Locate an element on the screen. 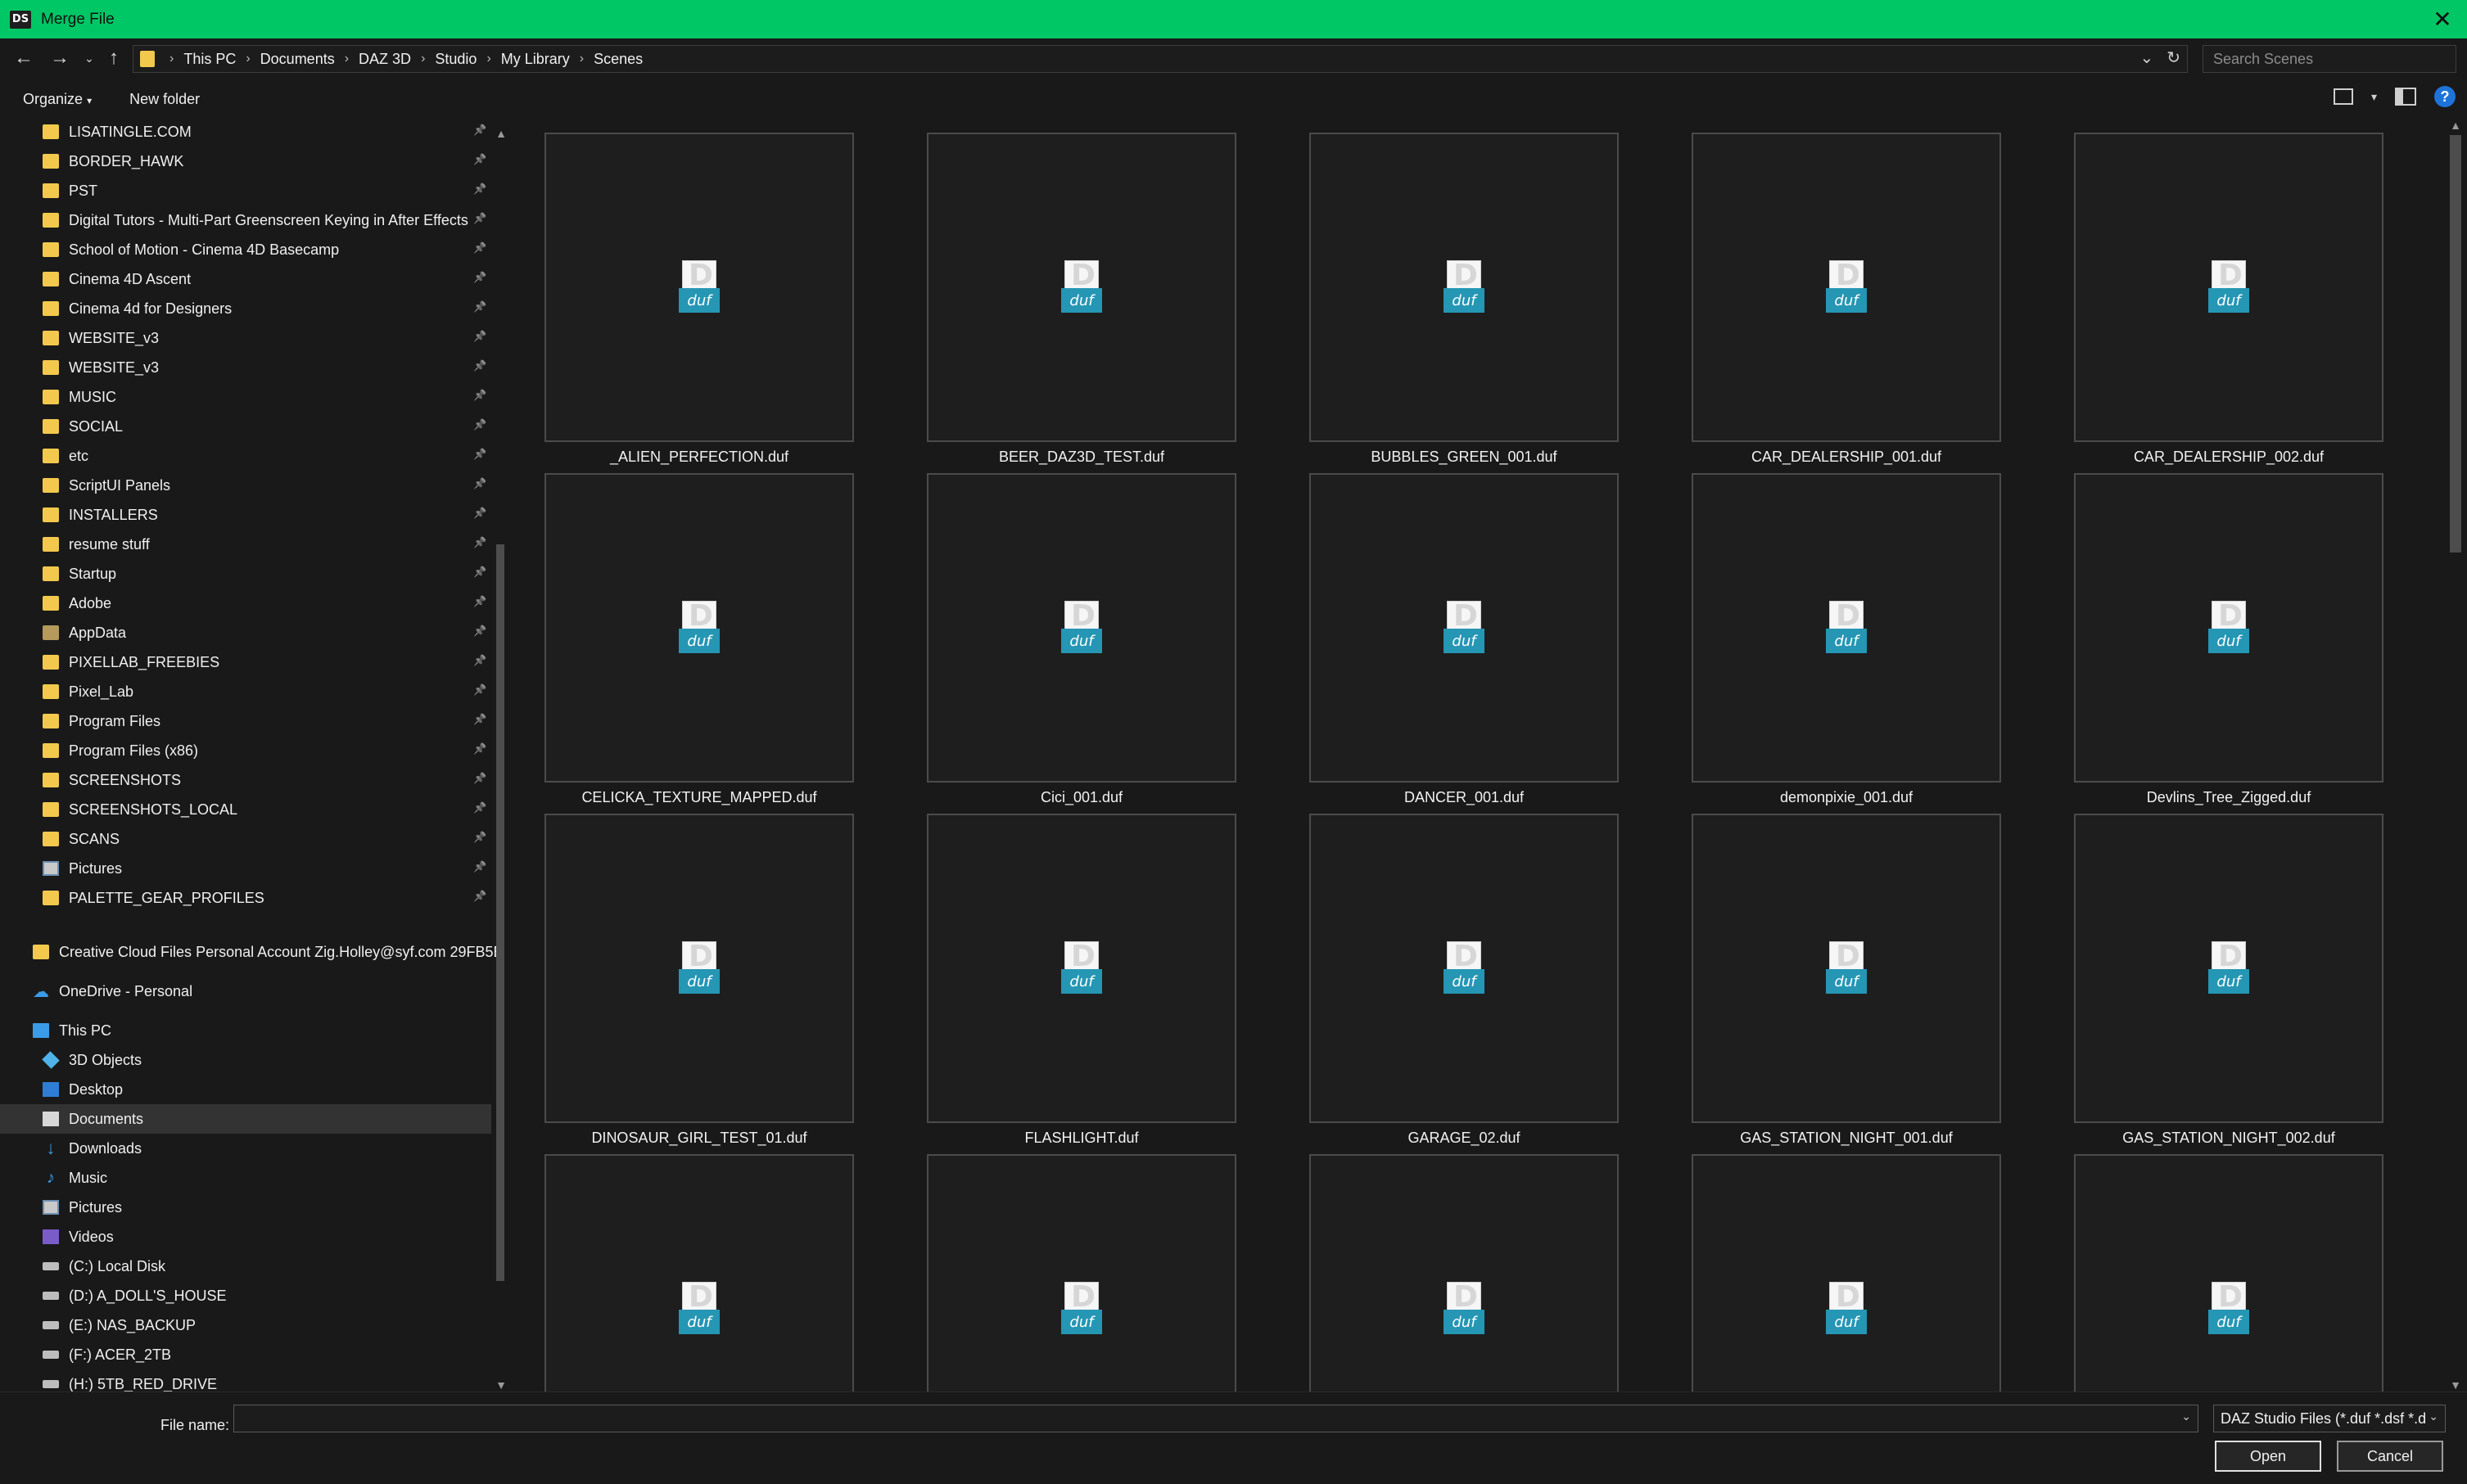 The height and width of the screenshot is (1484, 2467). new-folder-button: New folder is located at coordinates (164, 99).